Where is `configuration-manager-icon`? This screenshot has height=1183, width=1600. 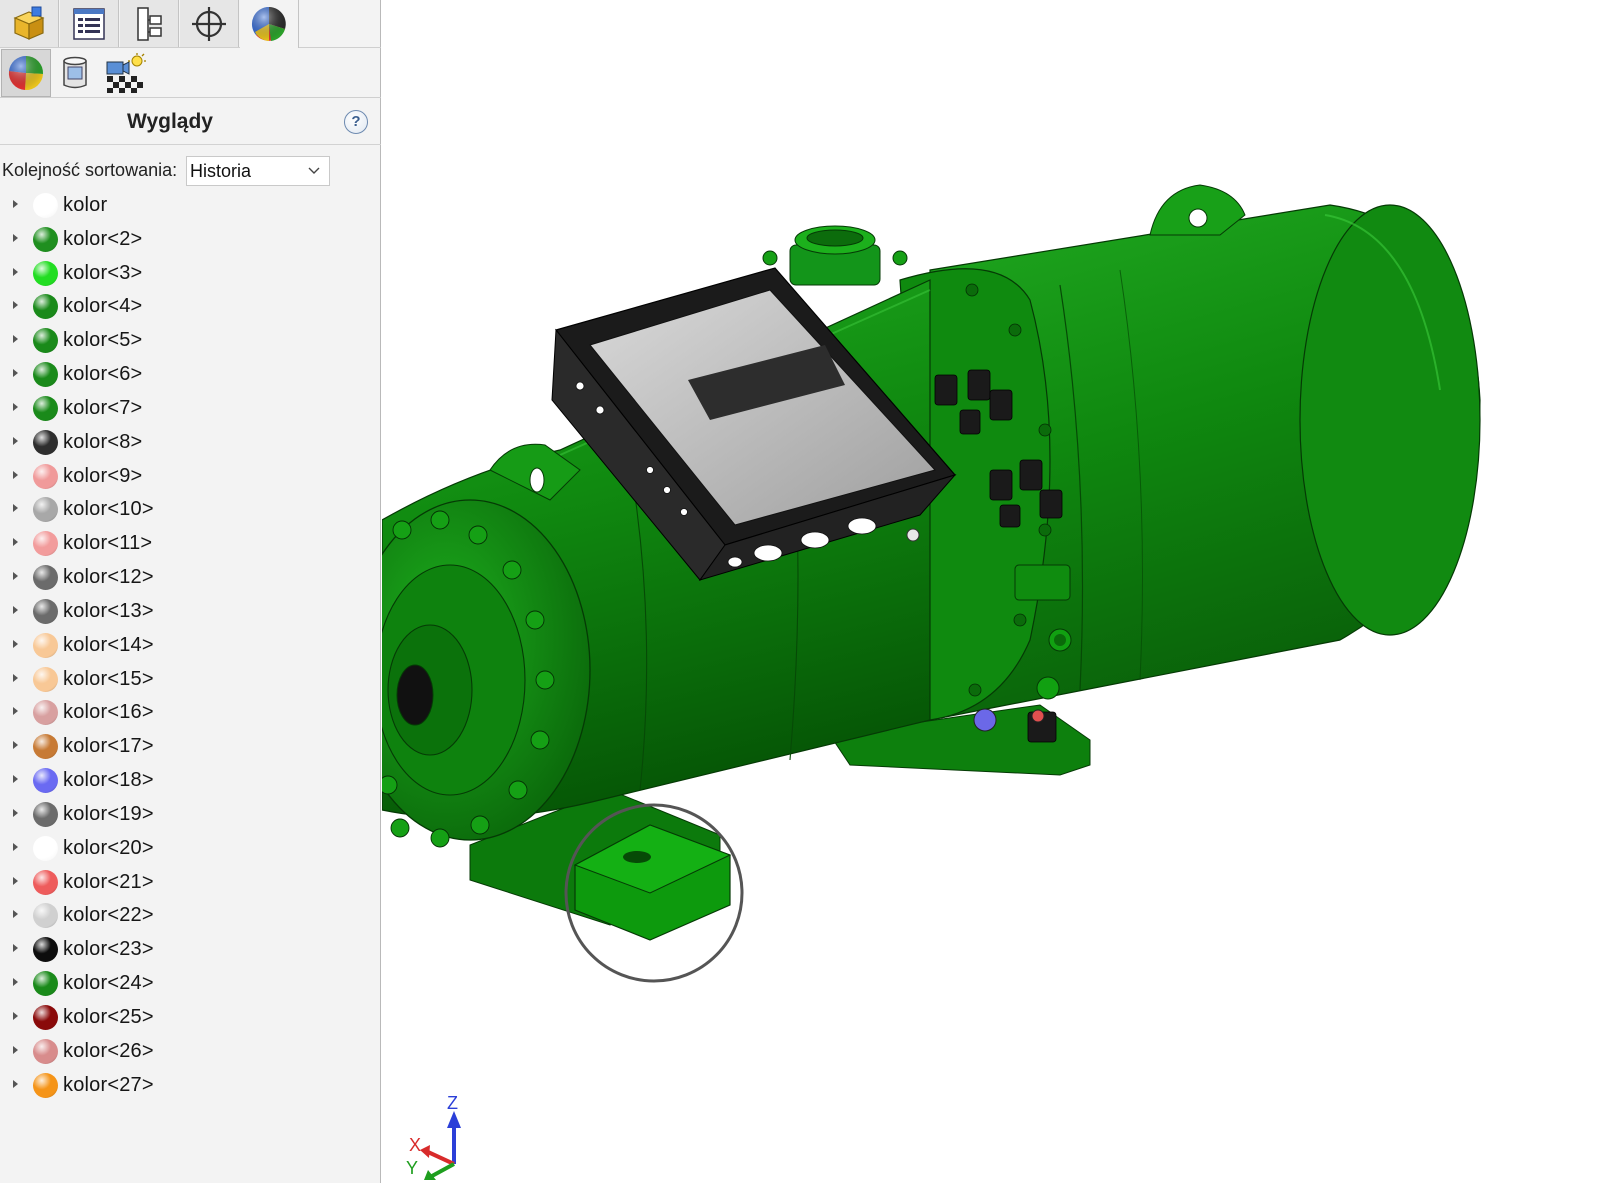 configuration-manager-icon is located at coordinates (149, 23).